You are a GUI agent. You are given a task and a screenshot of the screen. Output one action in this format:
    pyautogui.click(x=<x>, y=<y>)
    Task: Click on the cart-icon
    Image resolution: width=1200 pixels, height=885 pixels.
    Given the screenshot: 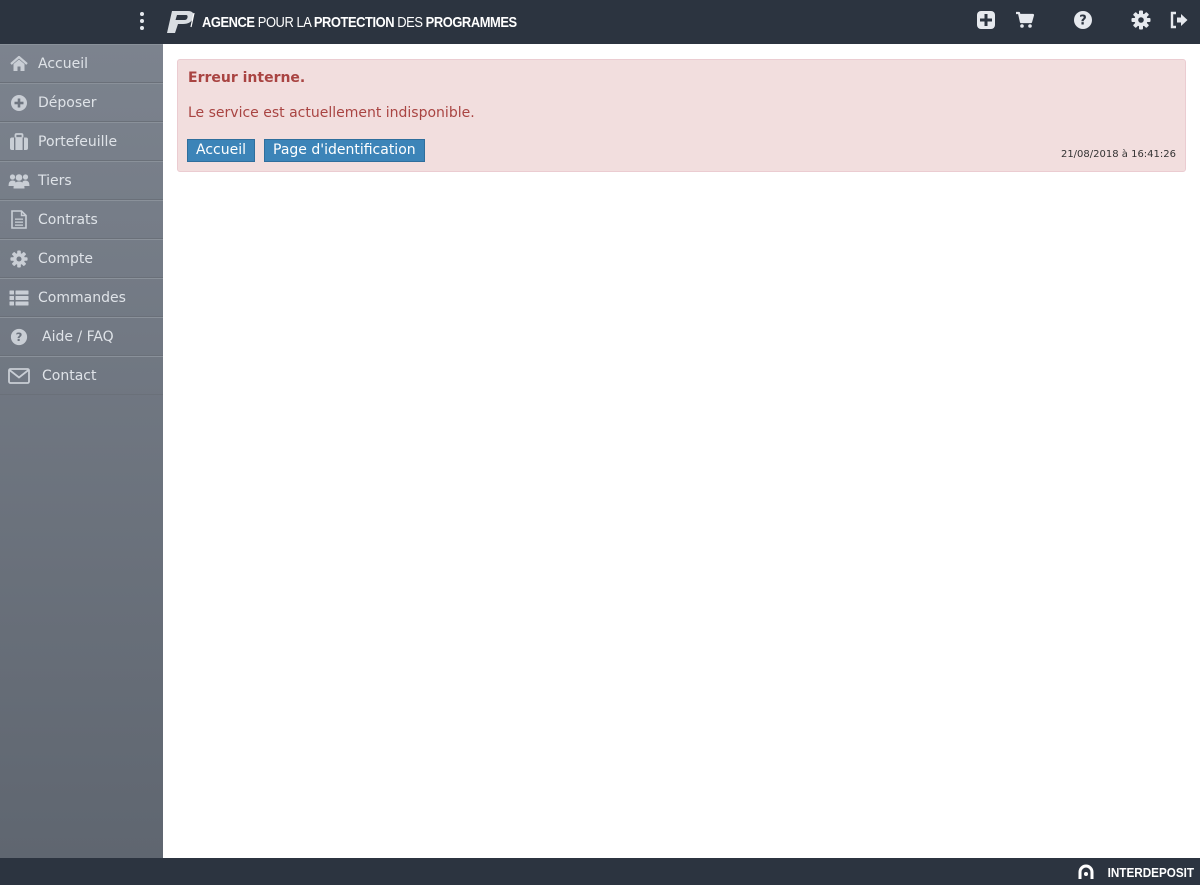 What is the action you would take?
    pyautogui.click(x=1025, y=20)
    